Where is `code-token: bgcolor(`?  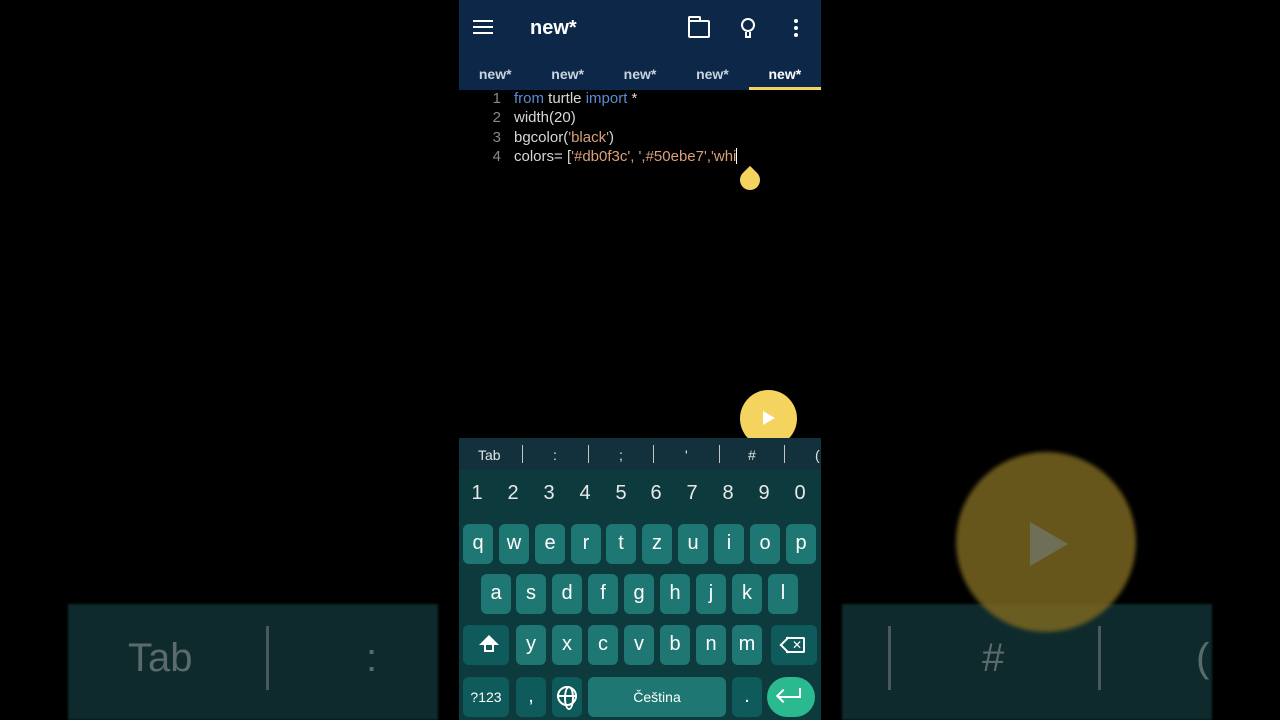 code-token: bgcolor( is located at coordinates (541, 137).